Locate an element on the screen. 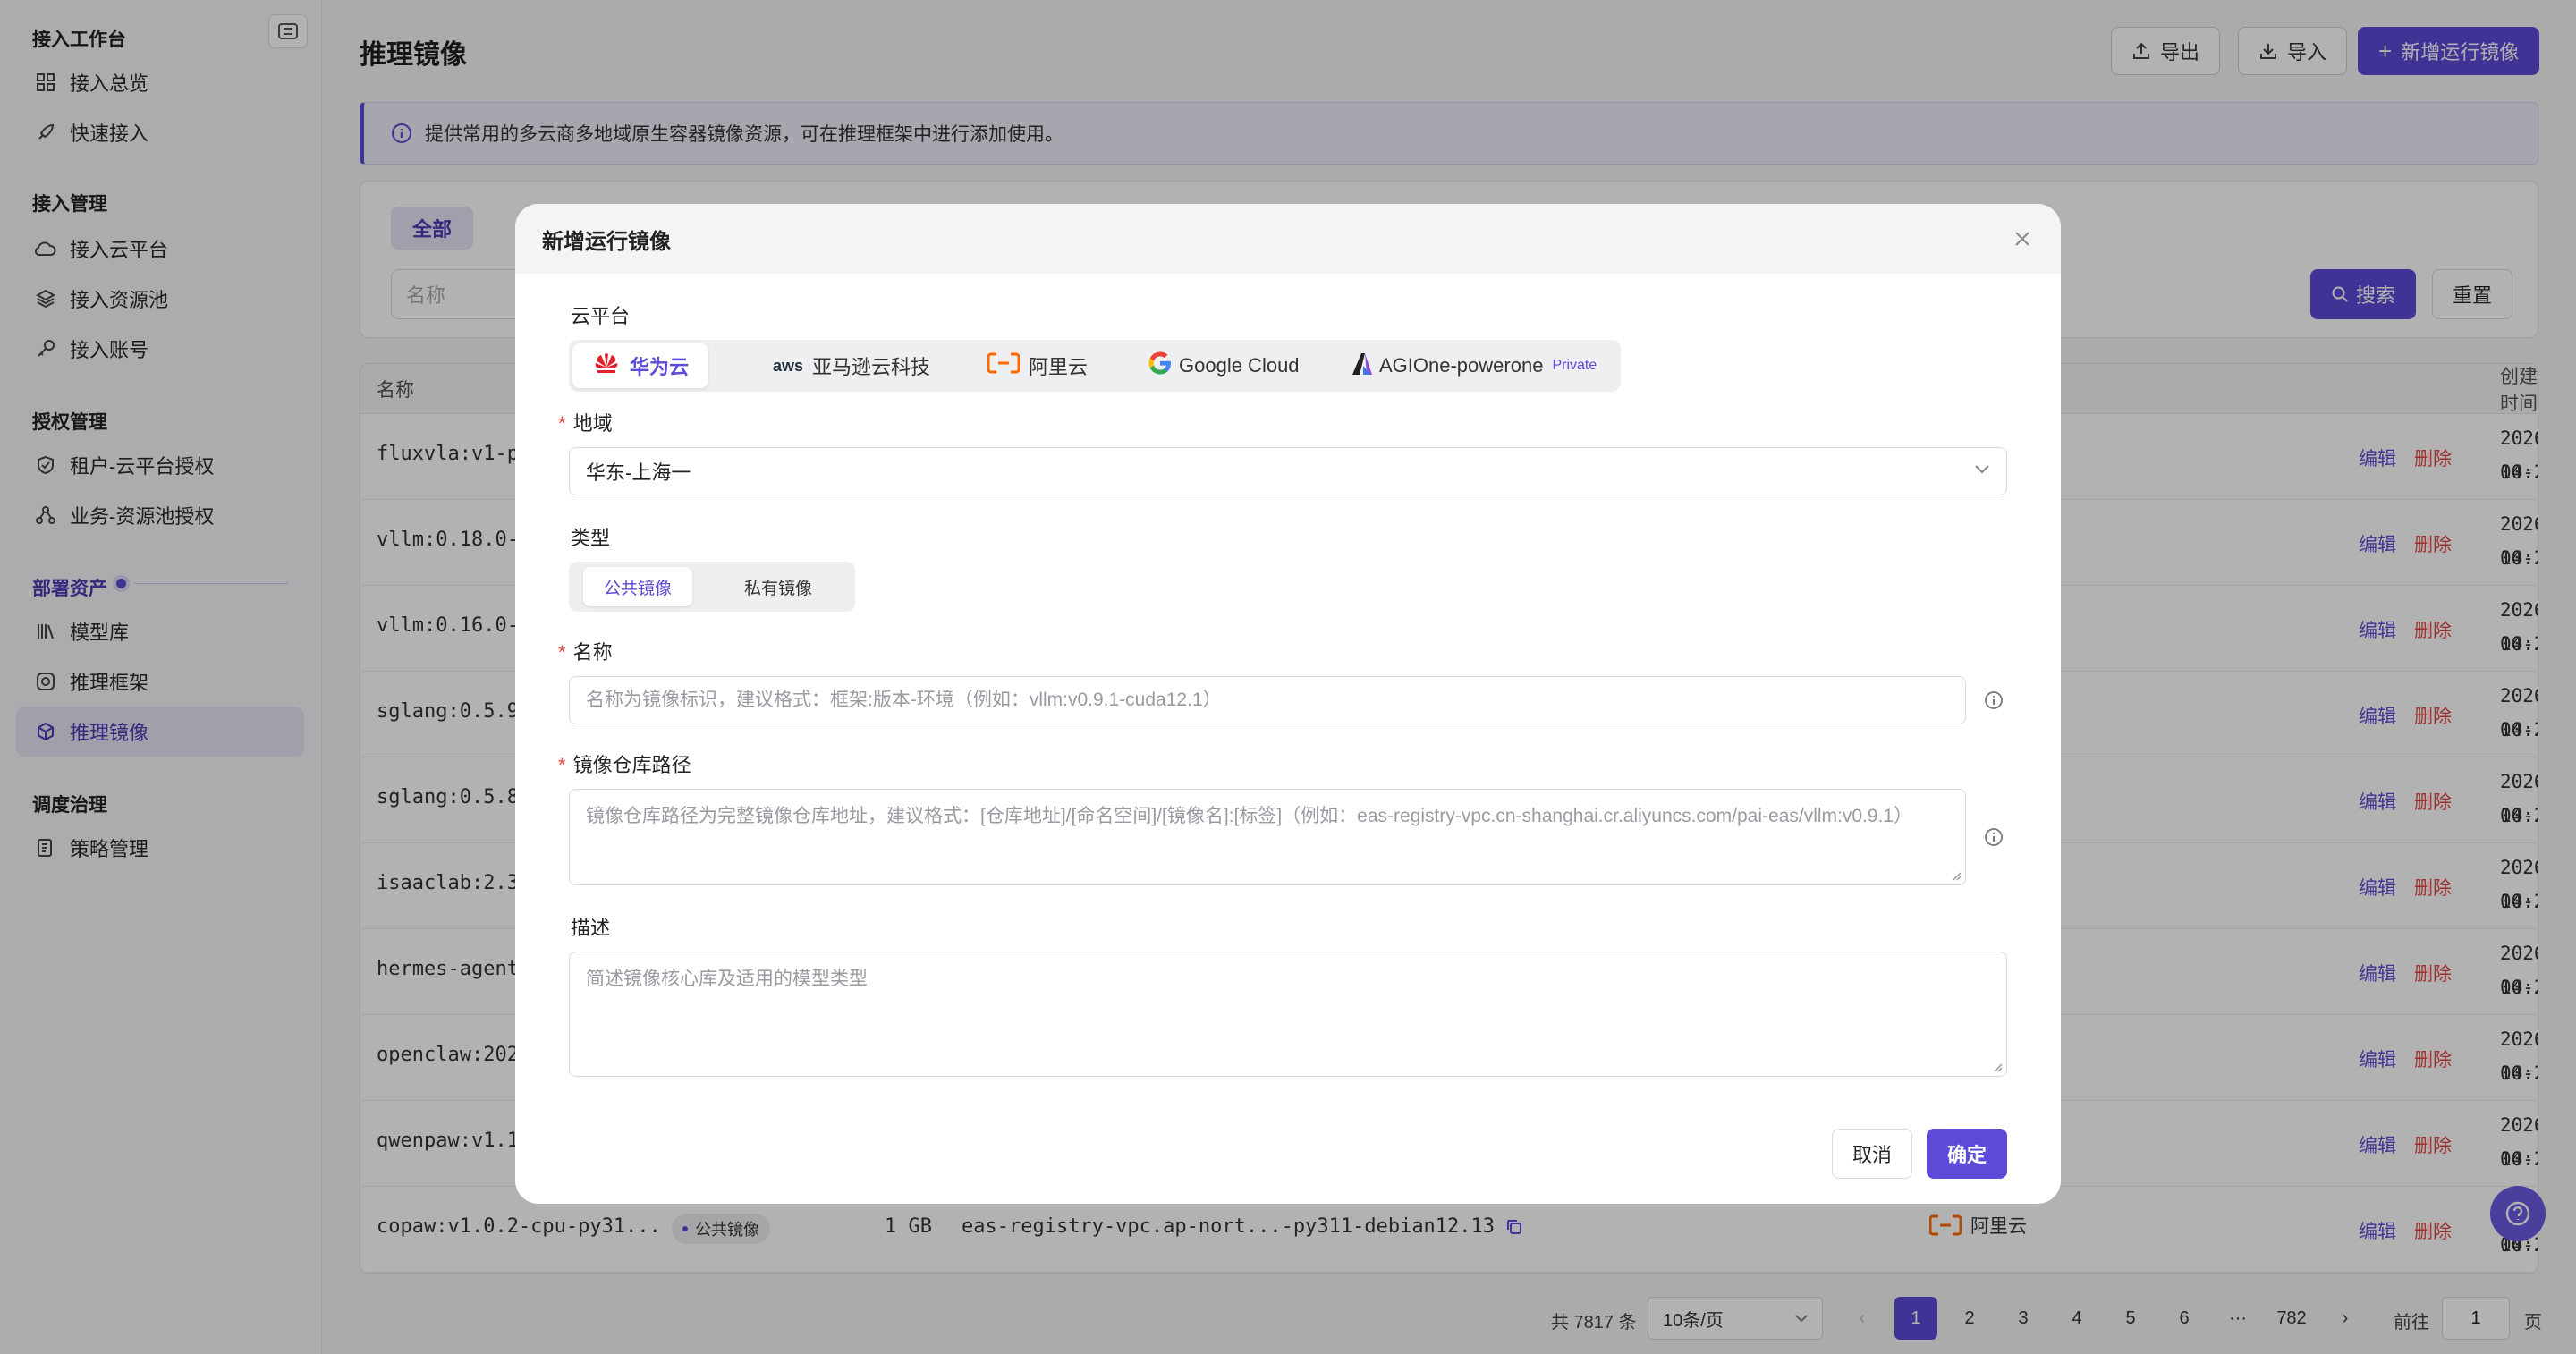 The width and height of the screenshot is (2576, 1354). aws-logo-icon: aws is located at coordinates (788, 366).